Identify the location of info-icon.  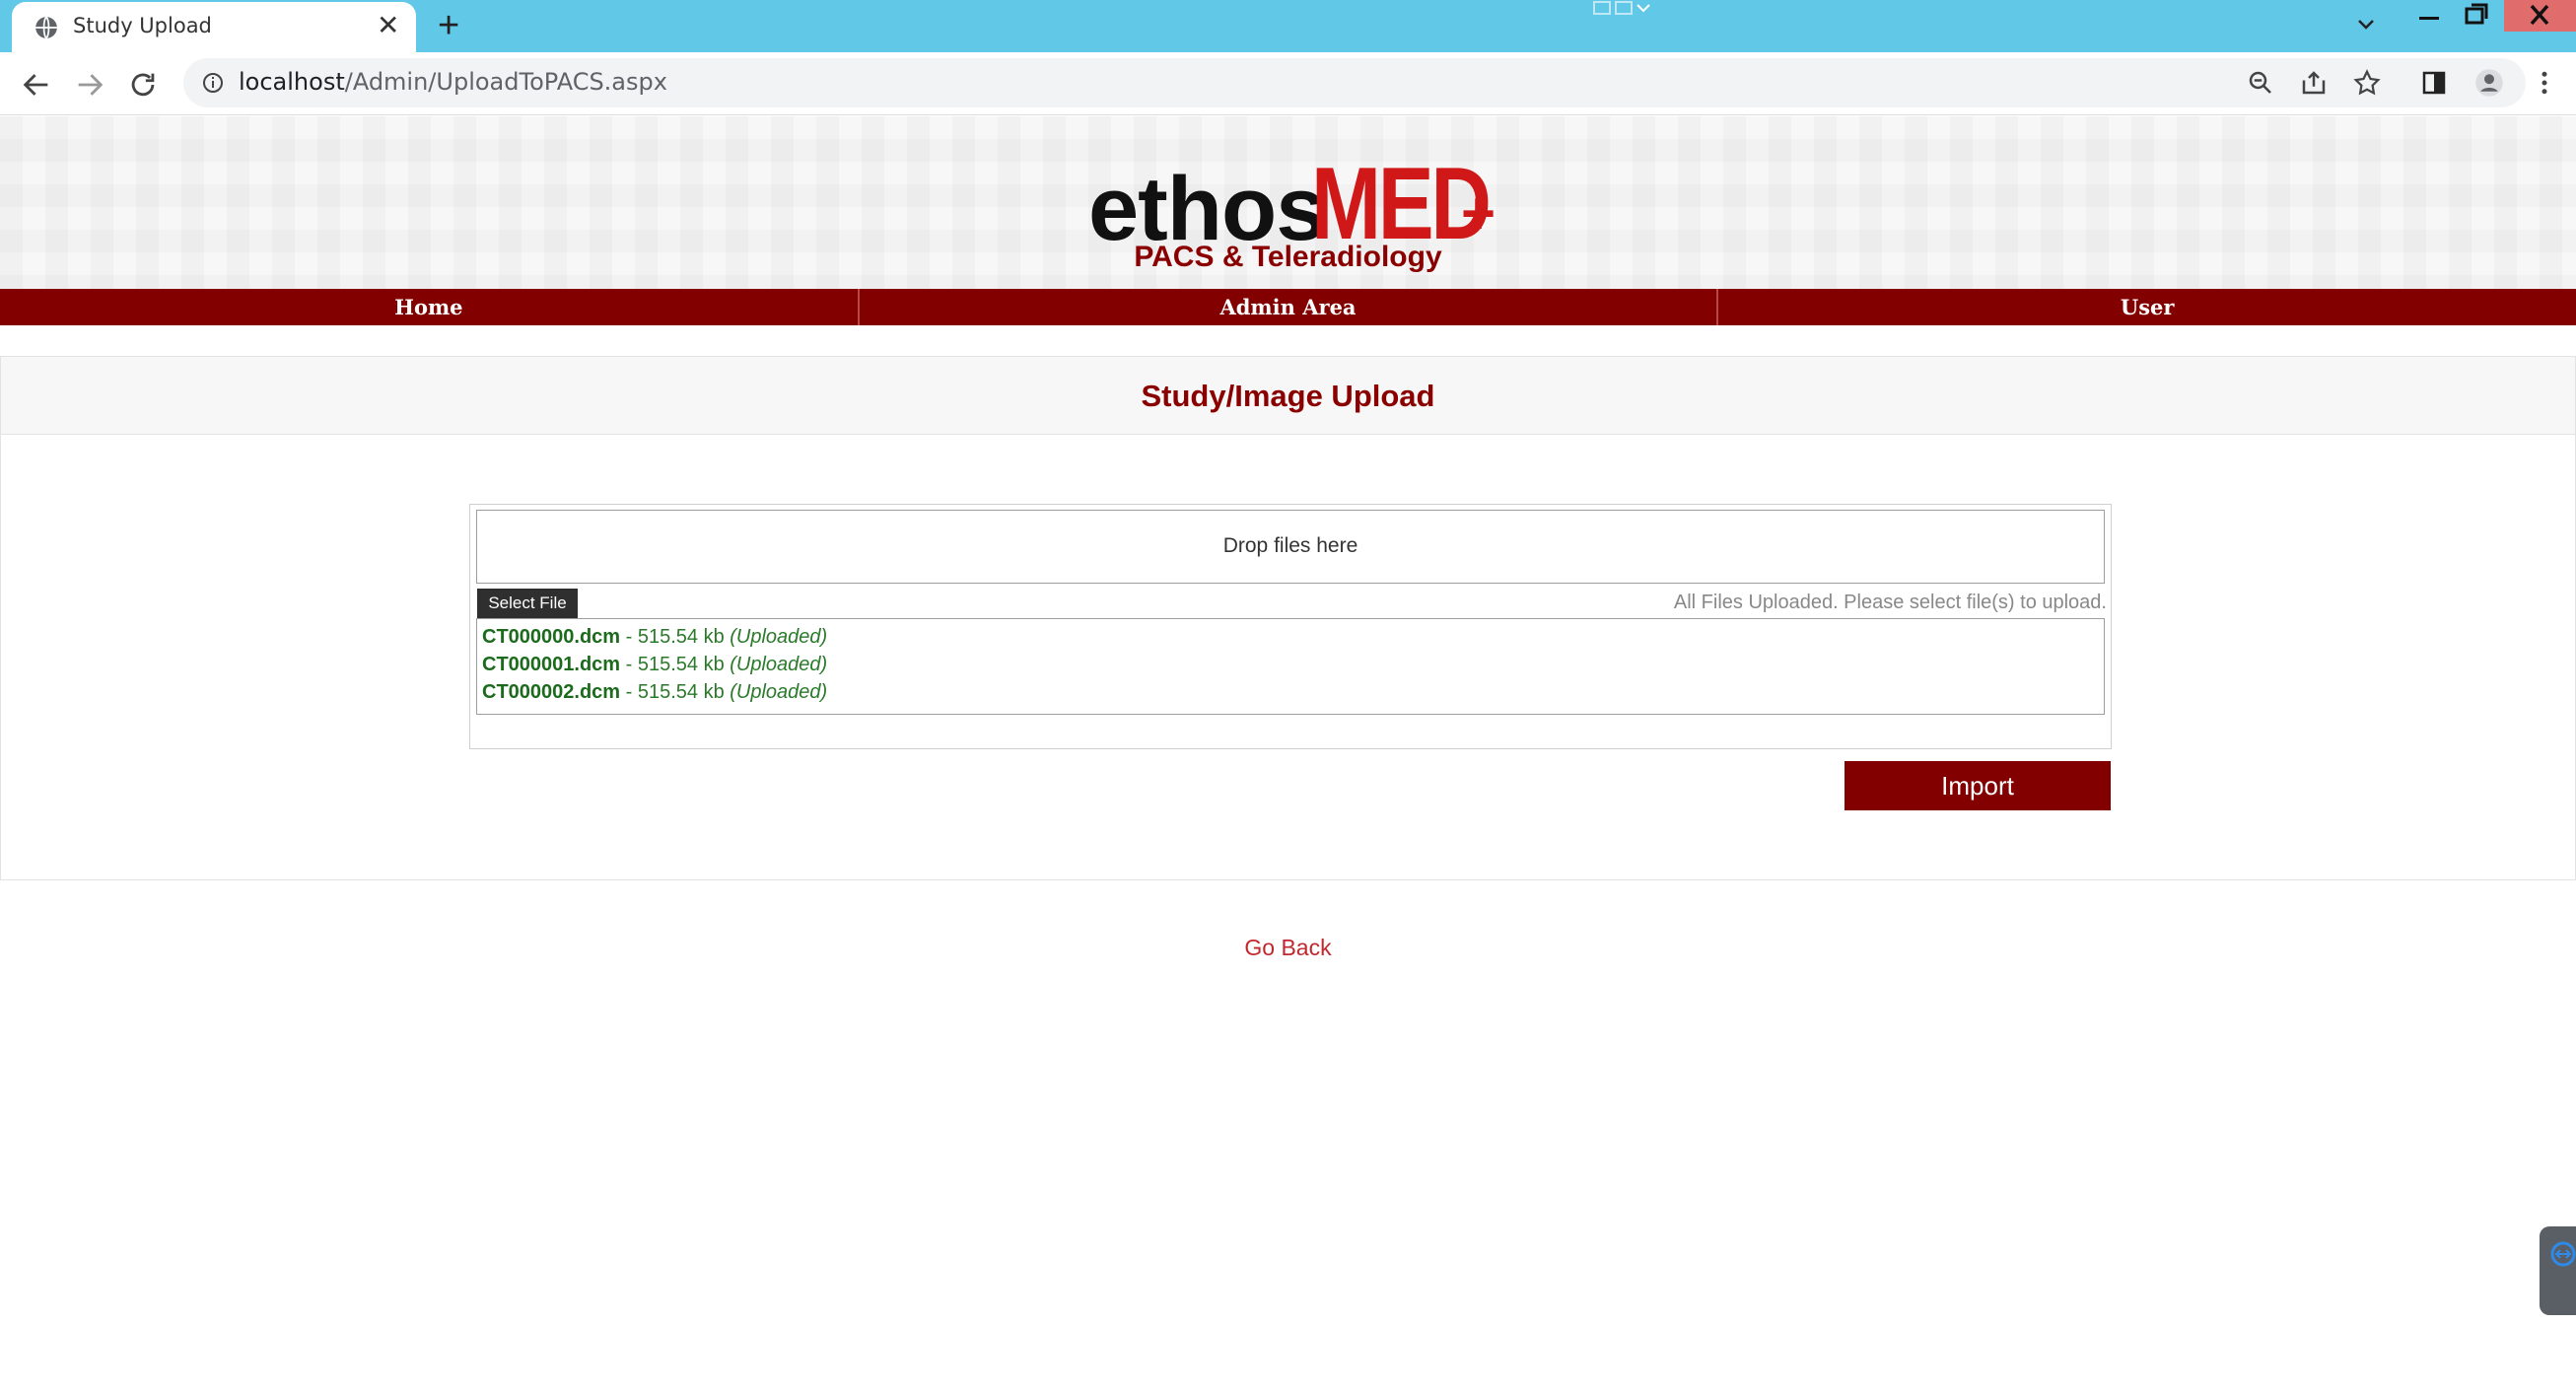
(213, 83).